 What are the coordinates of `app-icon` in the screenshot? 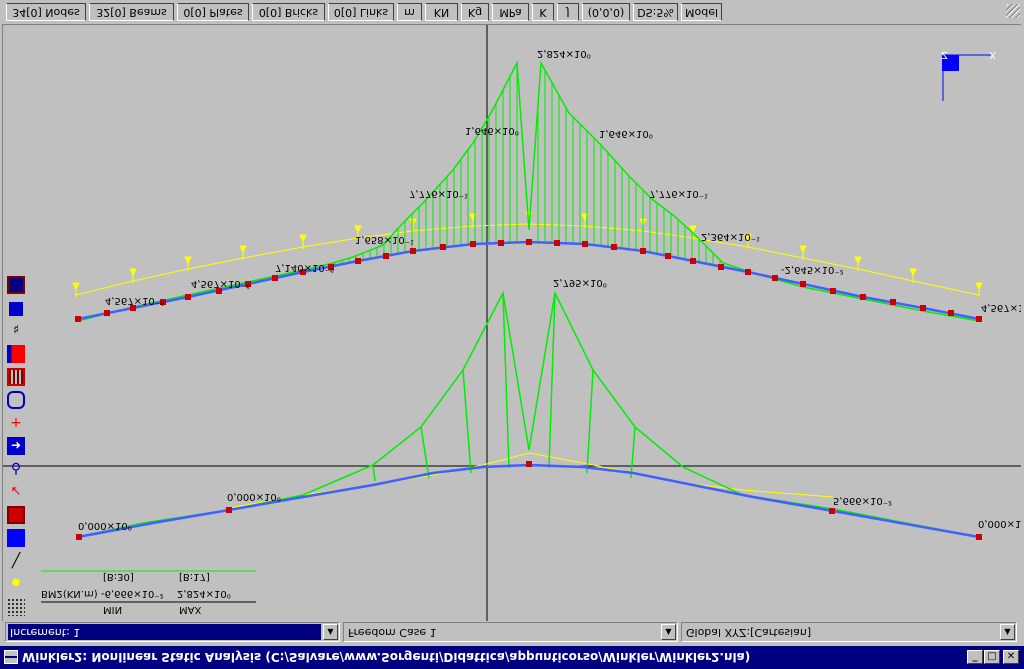 It's located at (11, 657).